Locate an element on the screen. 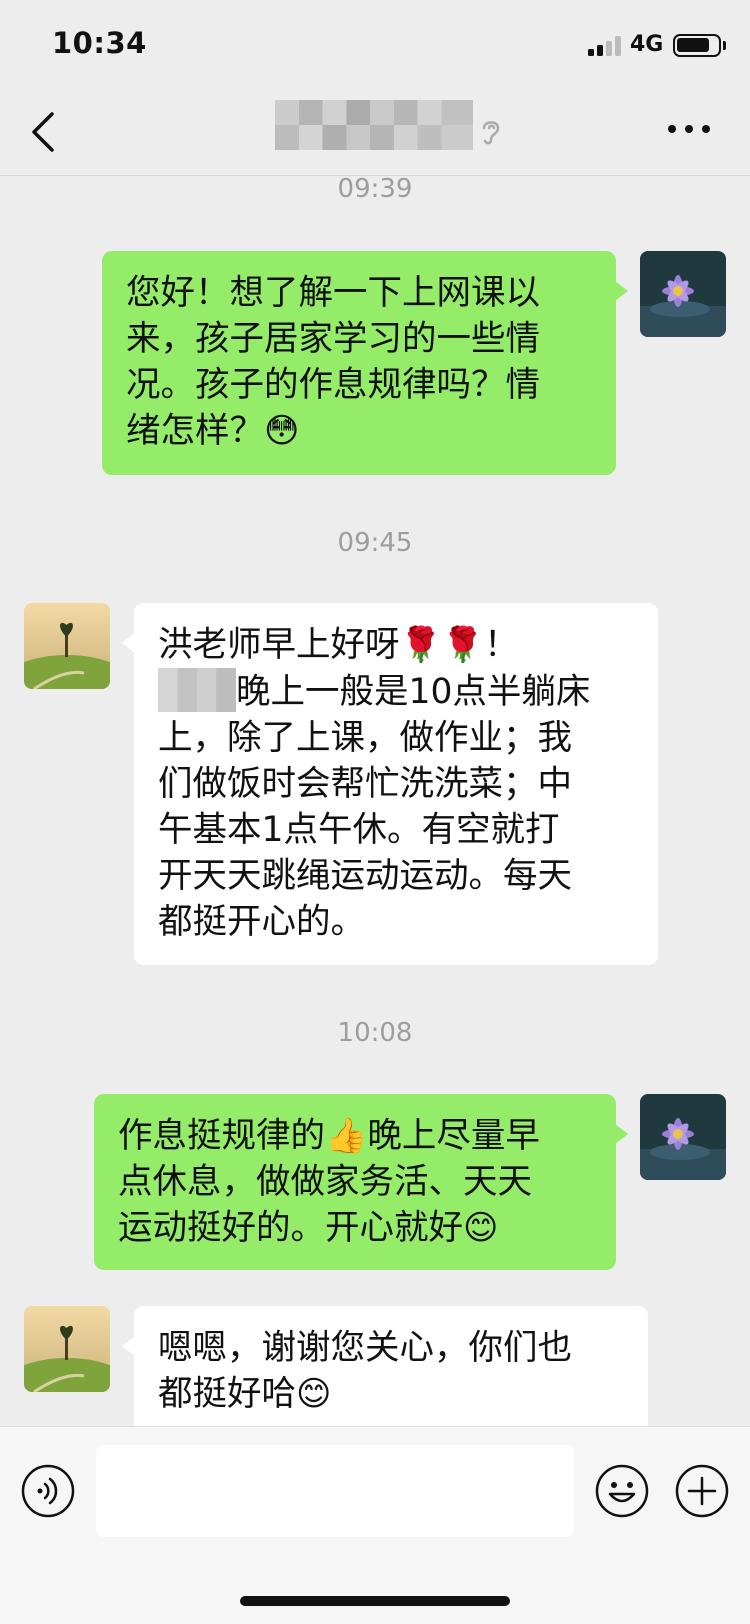 The image size is (750, 1624). more-icon is located at coordinates (689, 129).